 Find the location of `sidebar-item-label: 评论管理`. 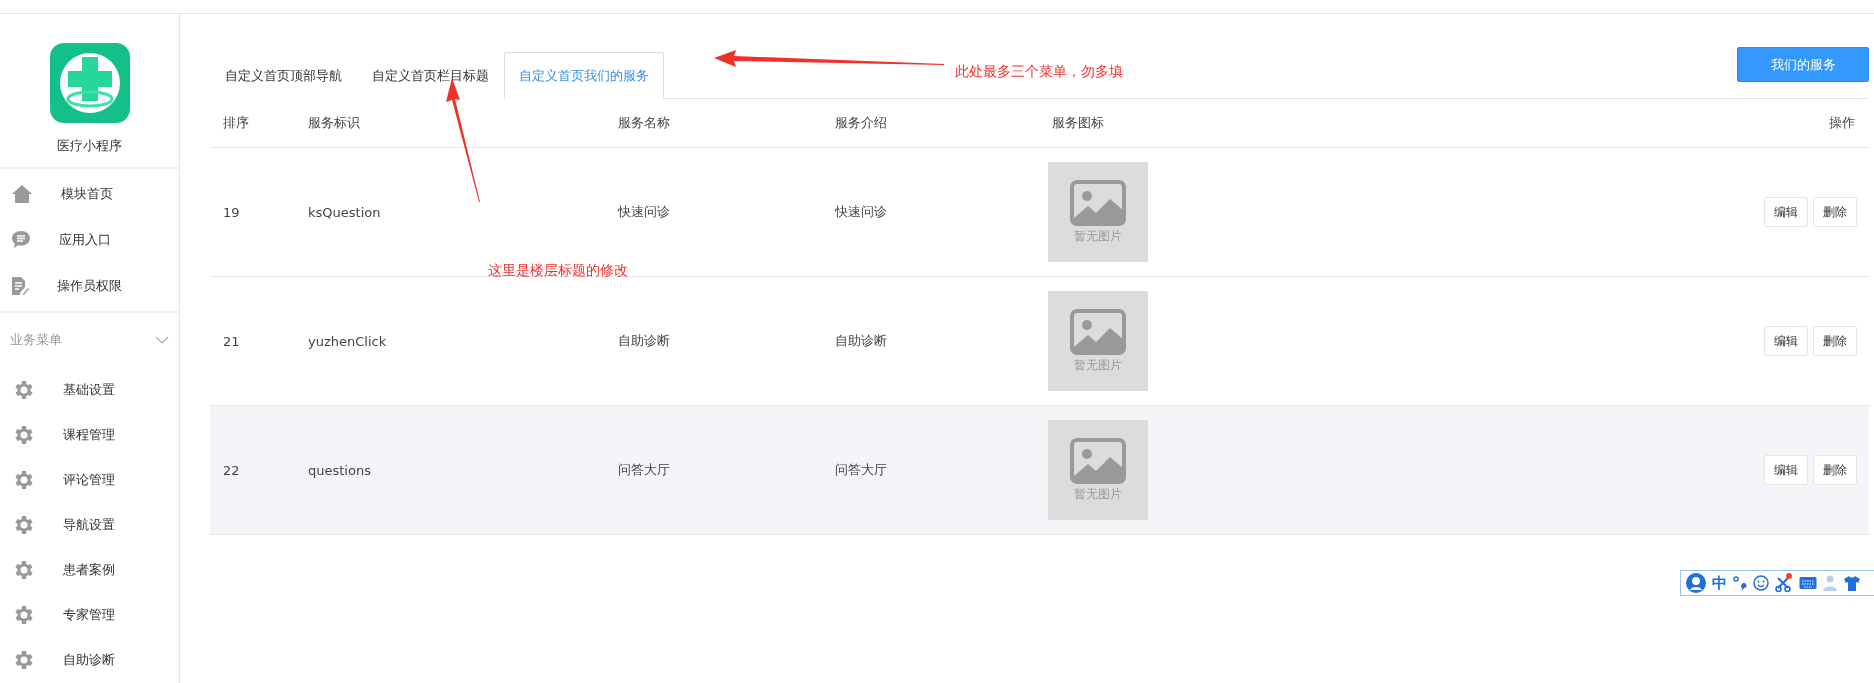

sidebar-item-label: 评论管理 is located at coordinates (89, 480).